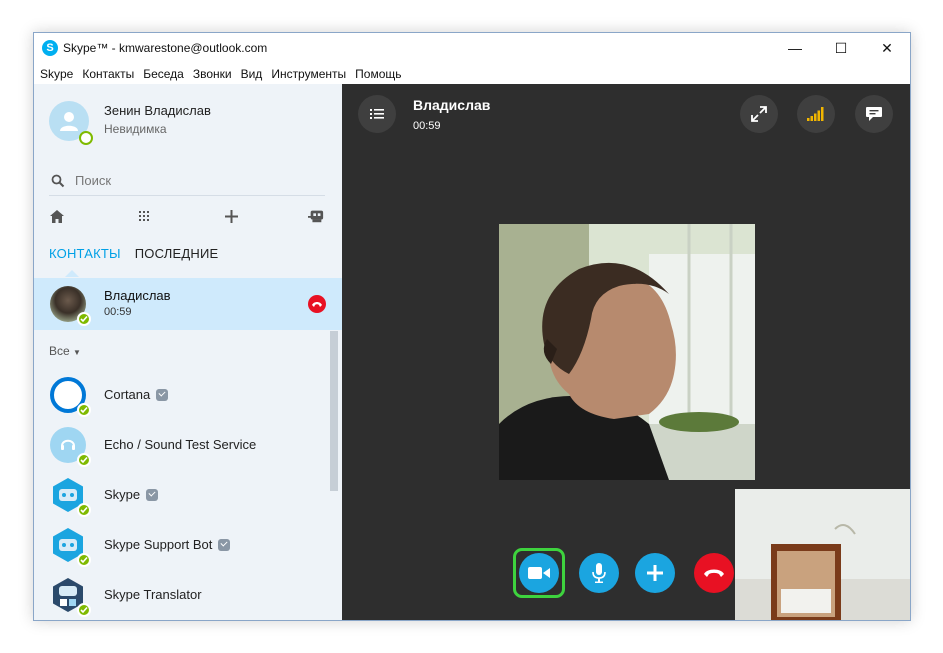  I want to click on user-icon, so click(69, 121).